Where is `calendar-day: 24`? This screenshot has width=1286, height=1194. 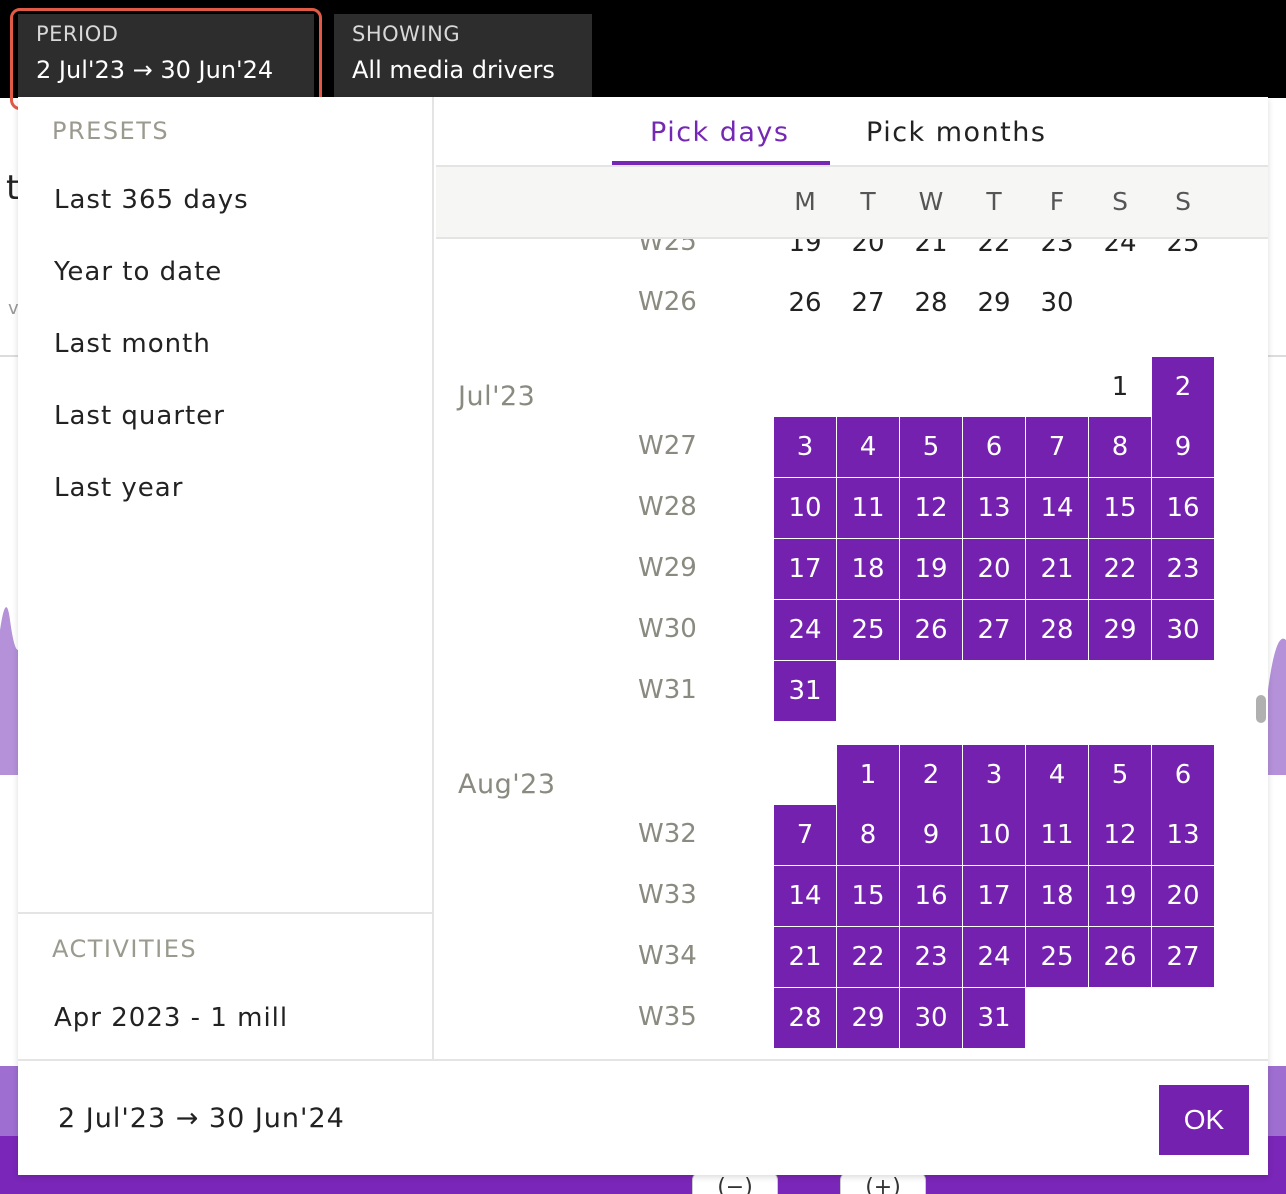 calendar-day: 24 is located at coordinates (1120, 256).